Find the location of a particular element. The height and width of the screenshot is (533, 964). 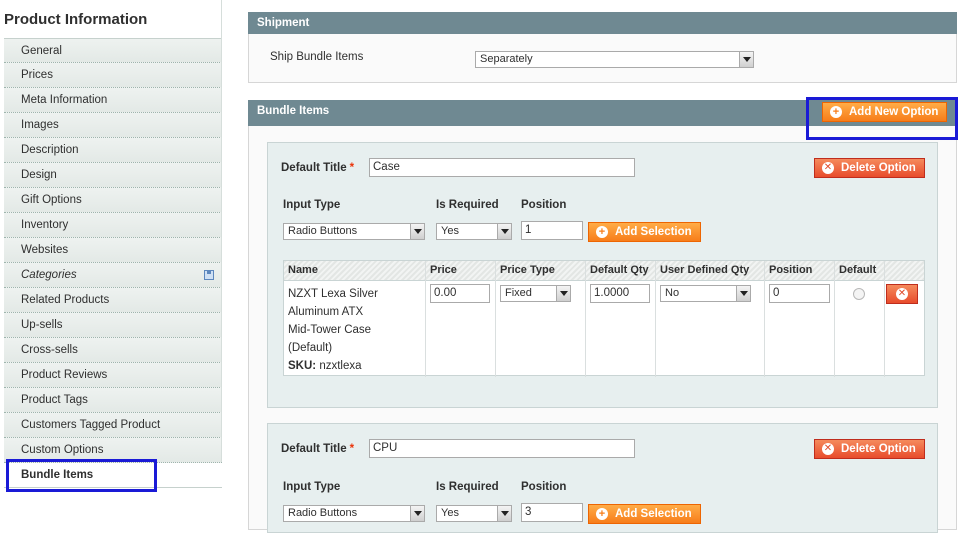

sidebar-item-label: Up-sells is located at coordinates (42, 325).